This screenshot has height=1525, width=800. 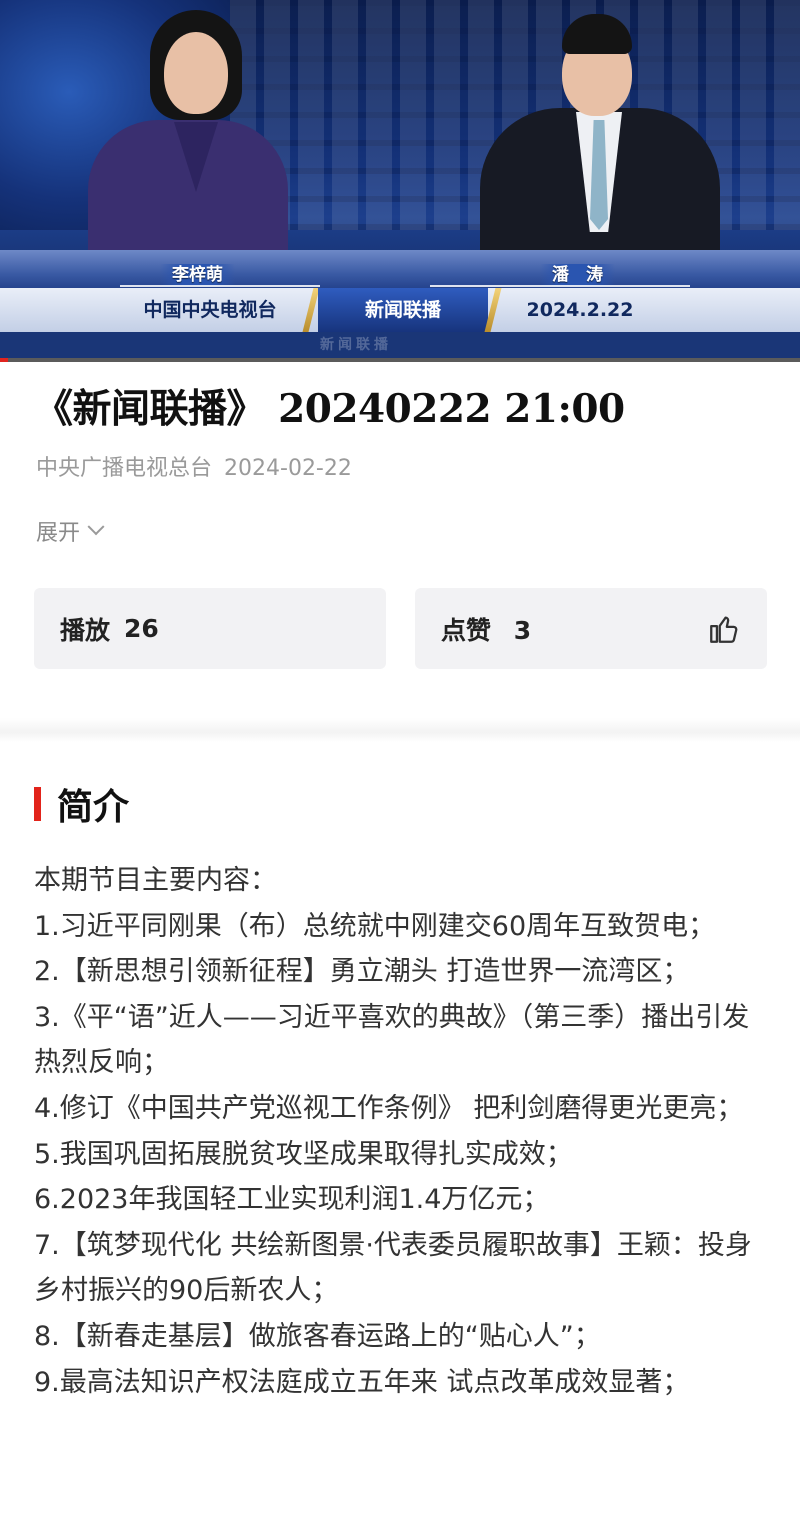 What do you see at coordinates (580, 310) in the screenshot?
I see `banner-date: 2024.2.22` at bounding box center [580, 310].